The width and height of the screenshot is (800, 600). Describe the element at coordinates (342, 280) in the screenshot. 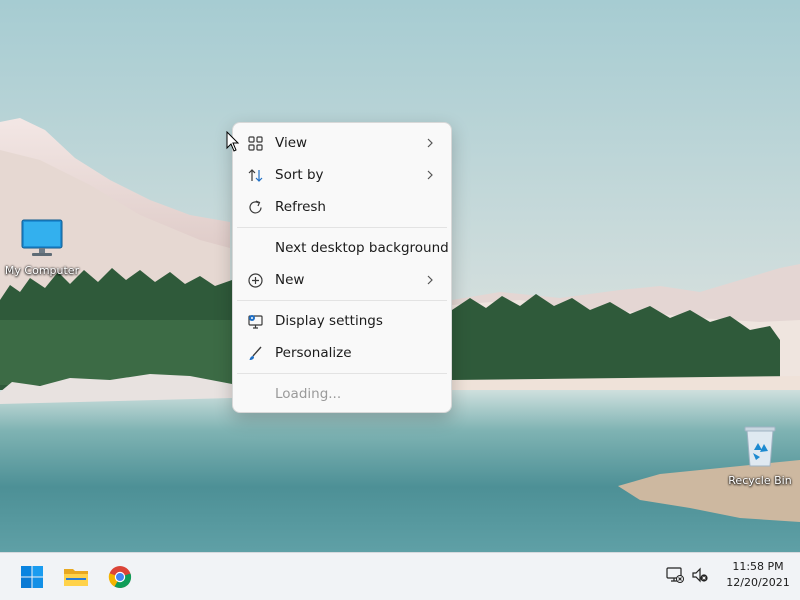

I see `menu-item-new: New` at that location.